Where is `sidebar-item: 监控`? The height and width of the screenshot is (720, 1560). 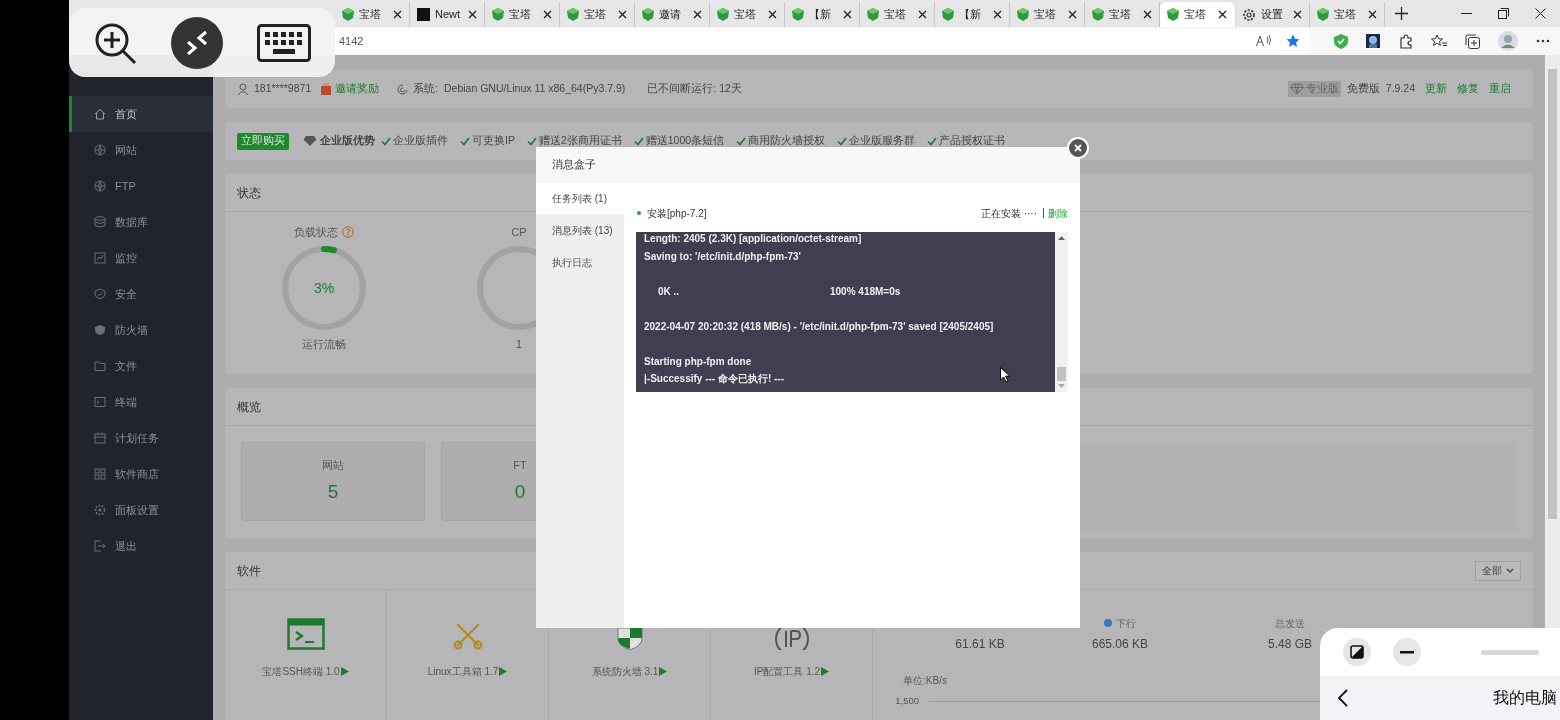
sidebar-item: 监控 is located at coordinates (141, 258).